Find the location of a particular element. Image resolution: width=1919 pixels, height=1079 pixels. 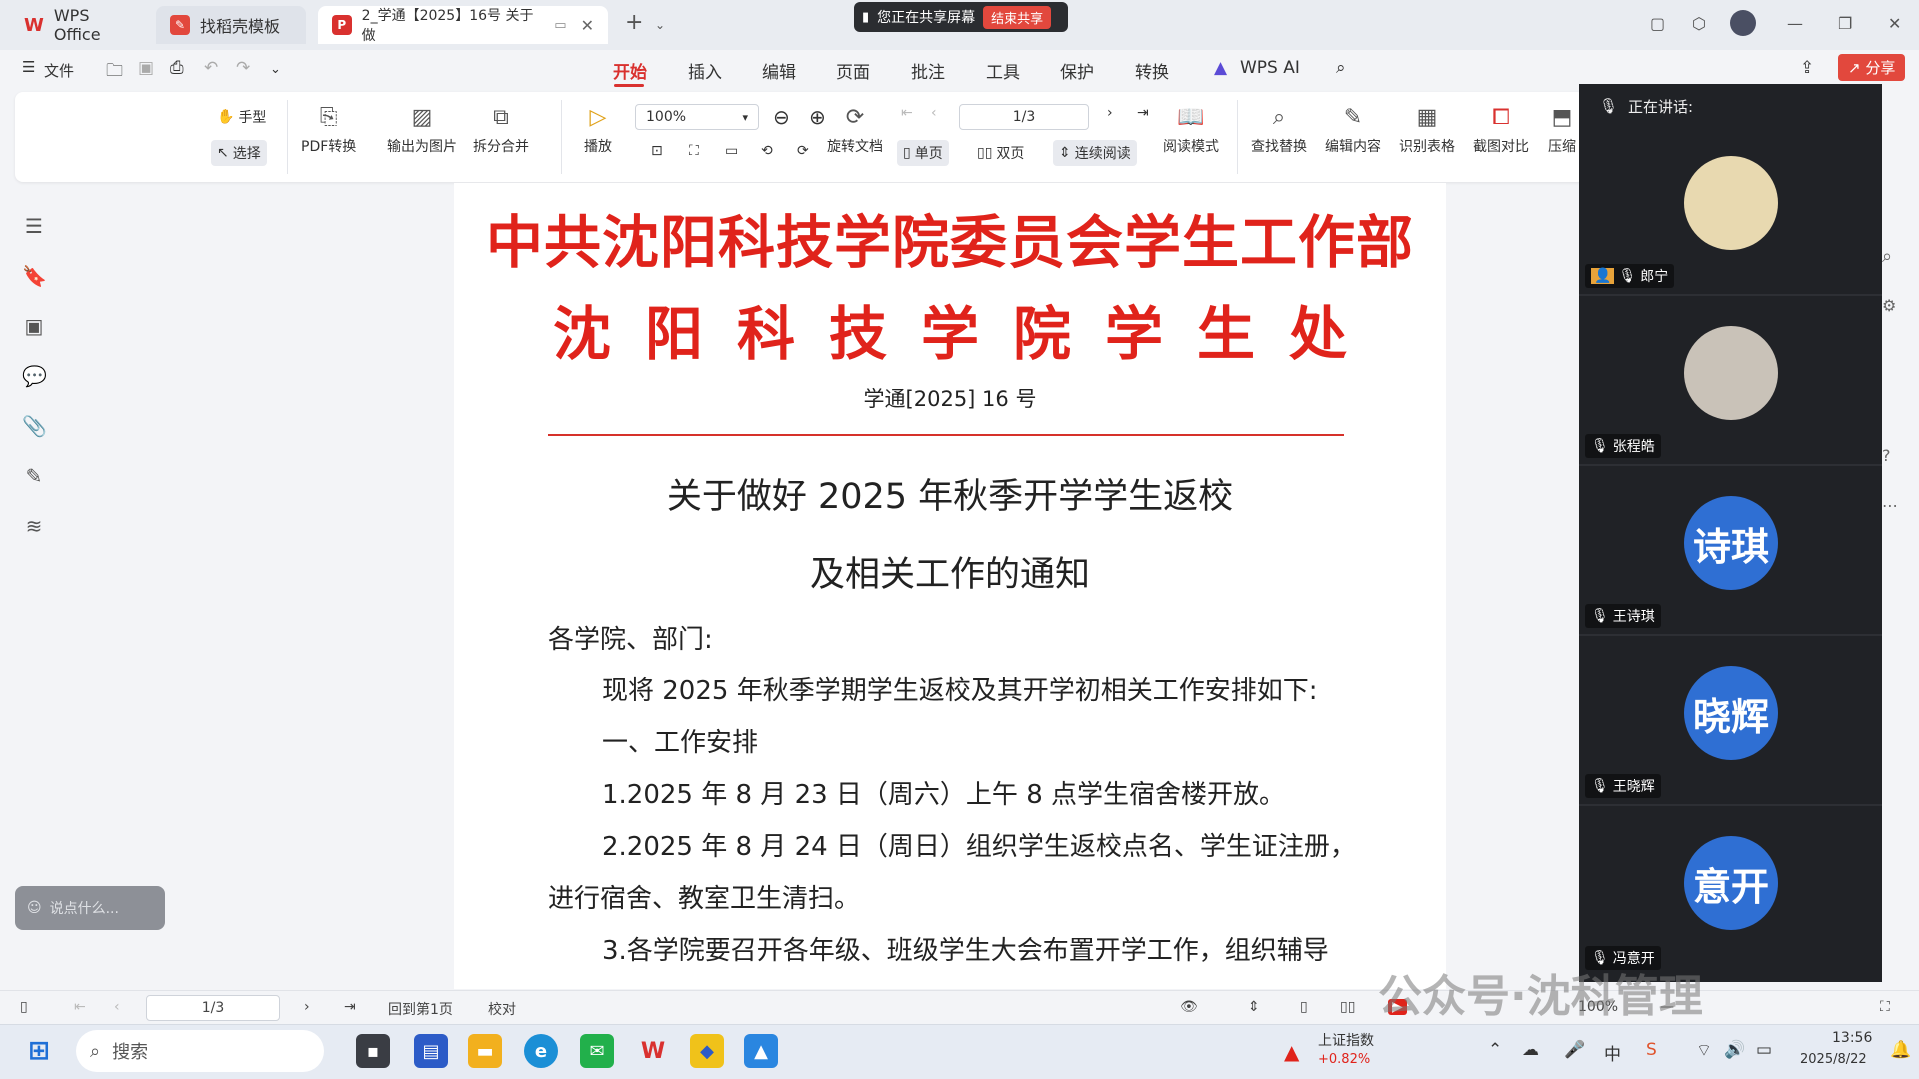

window-icon: ▢ is located at coordinates (1657, 23).